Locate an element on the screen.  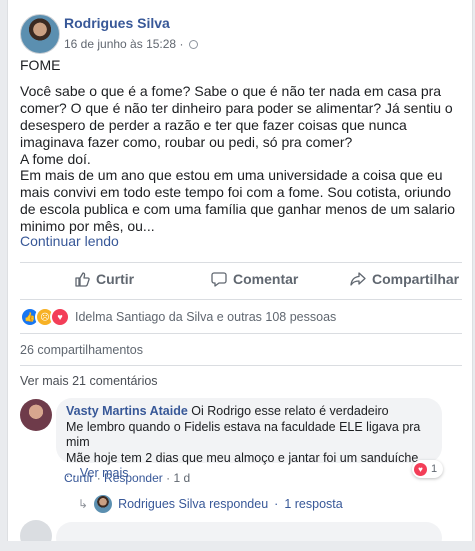
like-button: Curtir is located at coordinates (104, 279).